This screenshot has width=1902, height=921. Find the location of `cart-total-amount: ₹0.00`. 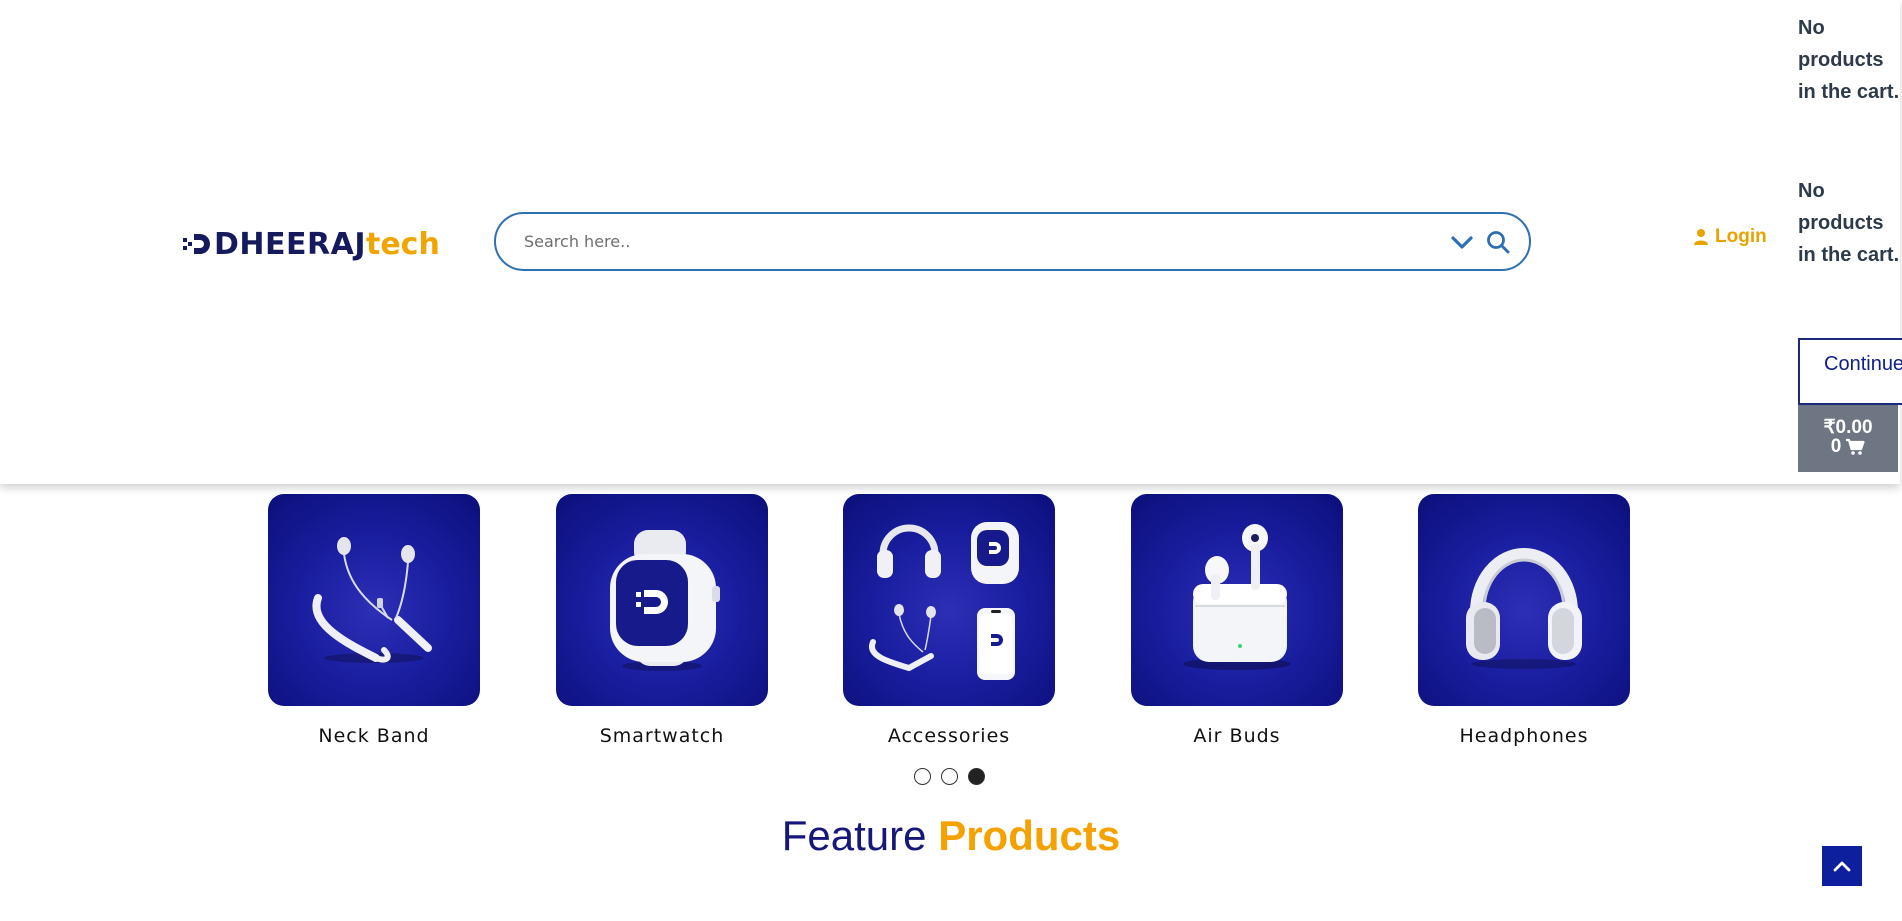

cart-total-amount: ₹0.00 is located at coordinates (1848, 427).